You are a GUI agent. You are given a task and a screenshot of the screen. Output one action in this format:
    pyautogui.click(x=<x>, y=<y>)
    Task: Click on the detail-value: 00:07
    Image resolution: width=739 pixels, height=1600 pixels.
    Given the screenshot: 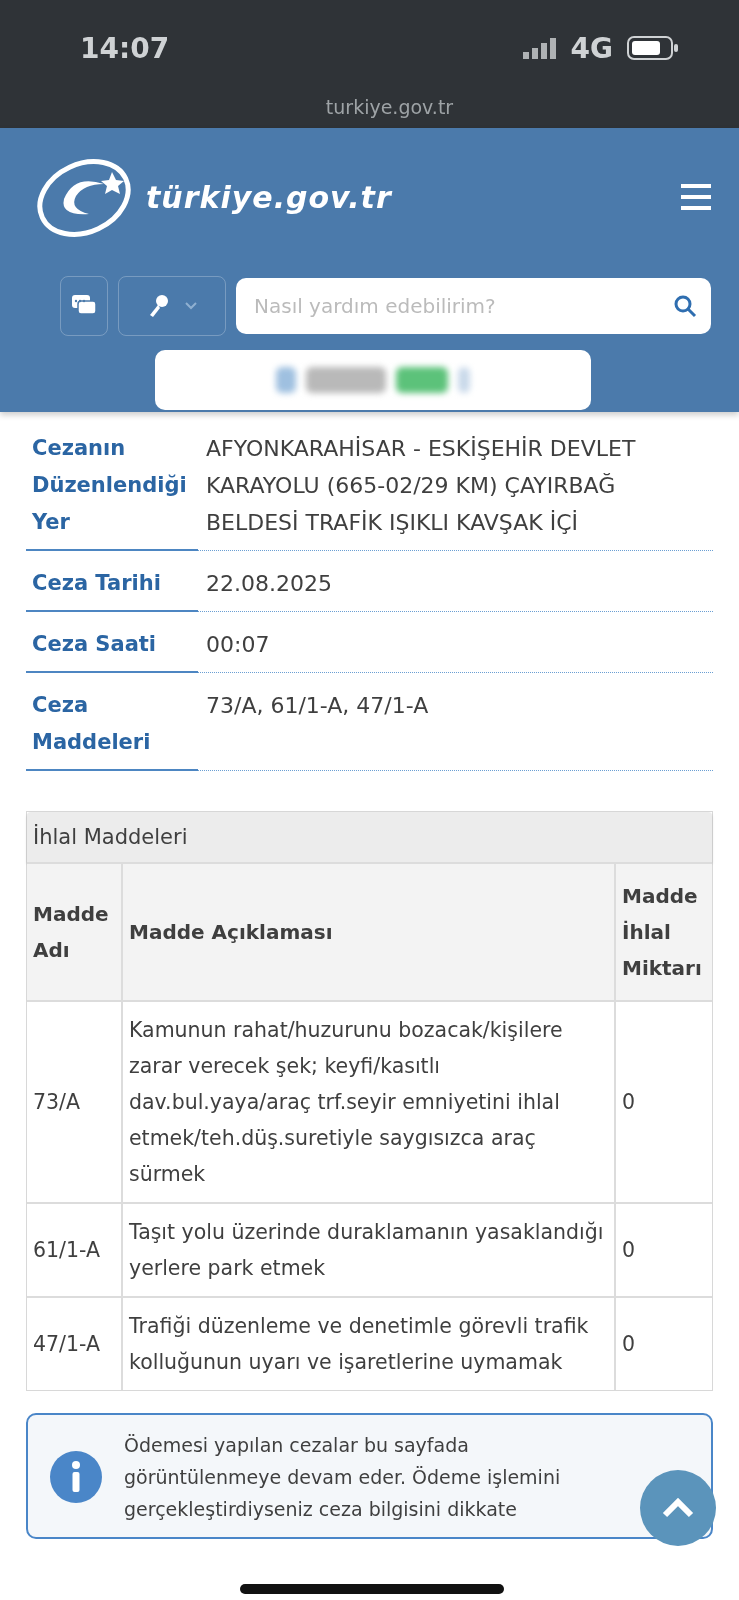 What is the action you would take?
    pyautogui.click(x=238, y=645)
    